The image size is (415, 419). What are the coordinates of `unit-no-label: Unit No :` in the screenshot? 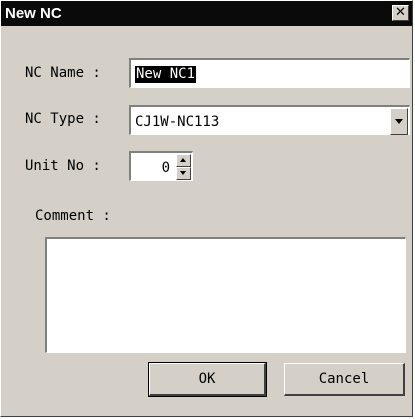 It's located at (63, 166).